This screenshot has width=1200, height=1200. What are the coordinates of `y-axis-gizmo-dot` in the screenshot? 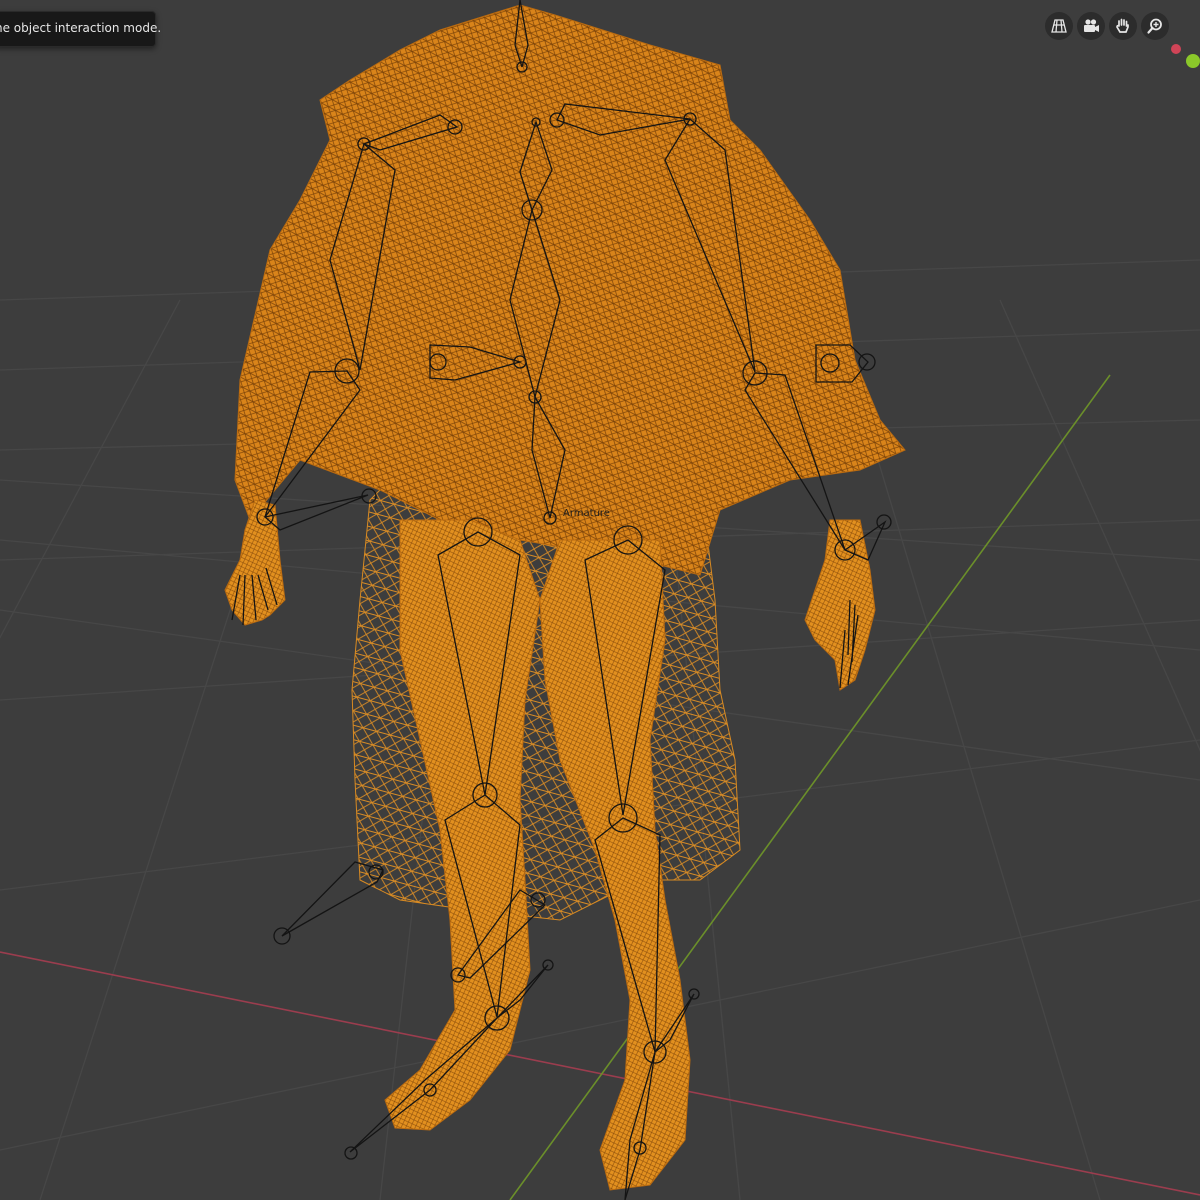 It's located at (1193, 61).